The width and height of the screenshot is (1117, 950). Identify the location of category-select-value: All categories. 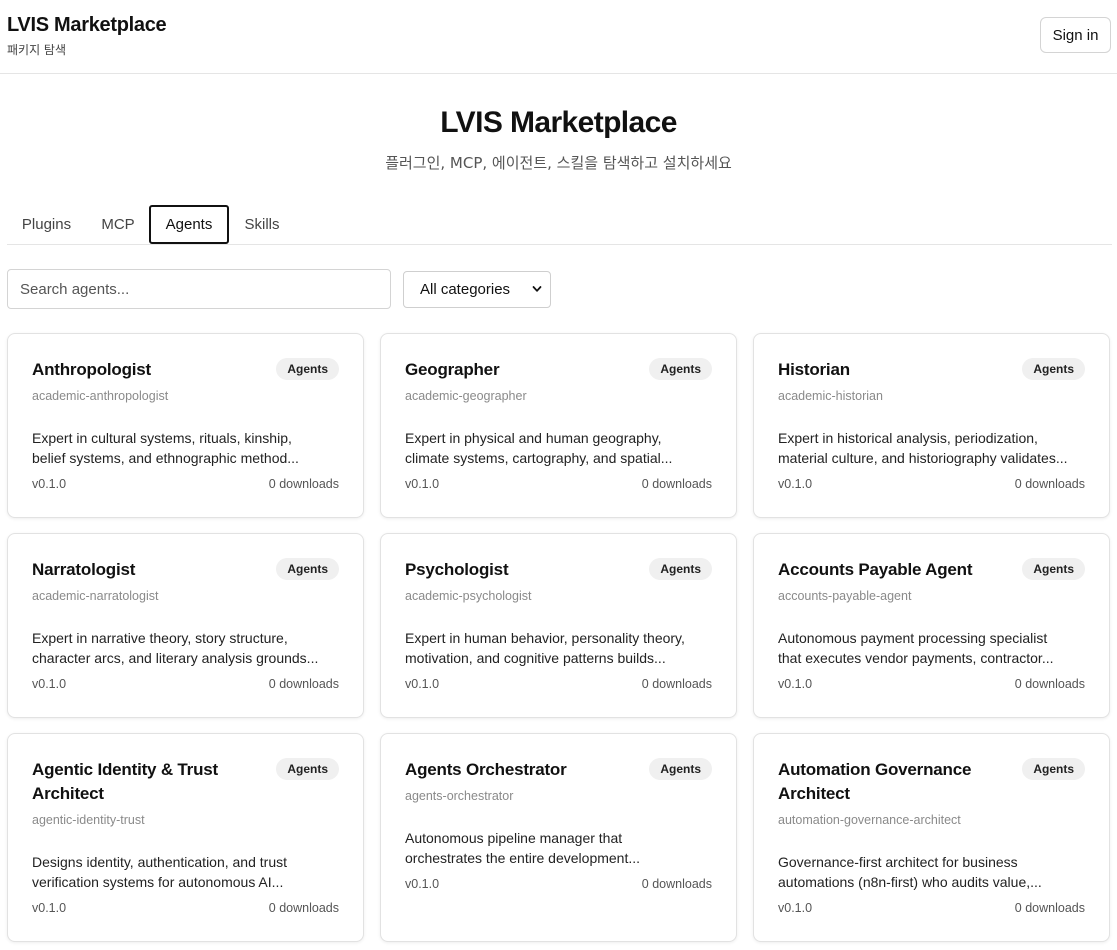
(465, 289).